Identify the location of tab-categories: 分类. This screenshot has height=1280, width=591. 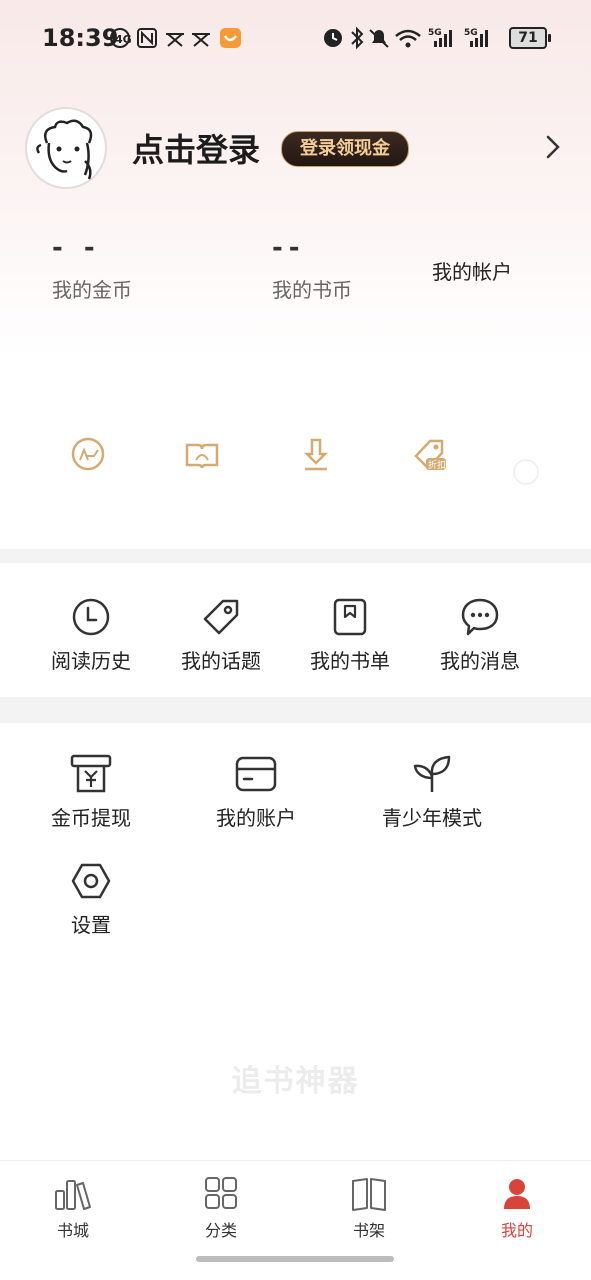
(221, 1209).